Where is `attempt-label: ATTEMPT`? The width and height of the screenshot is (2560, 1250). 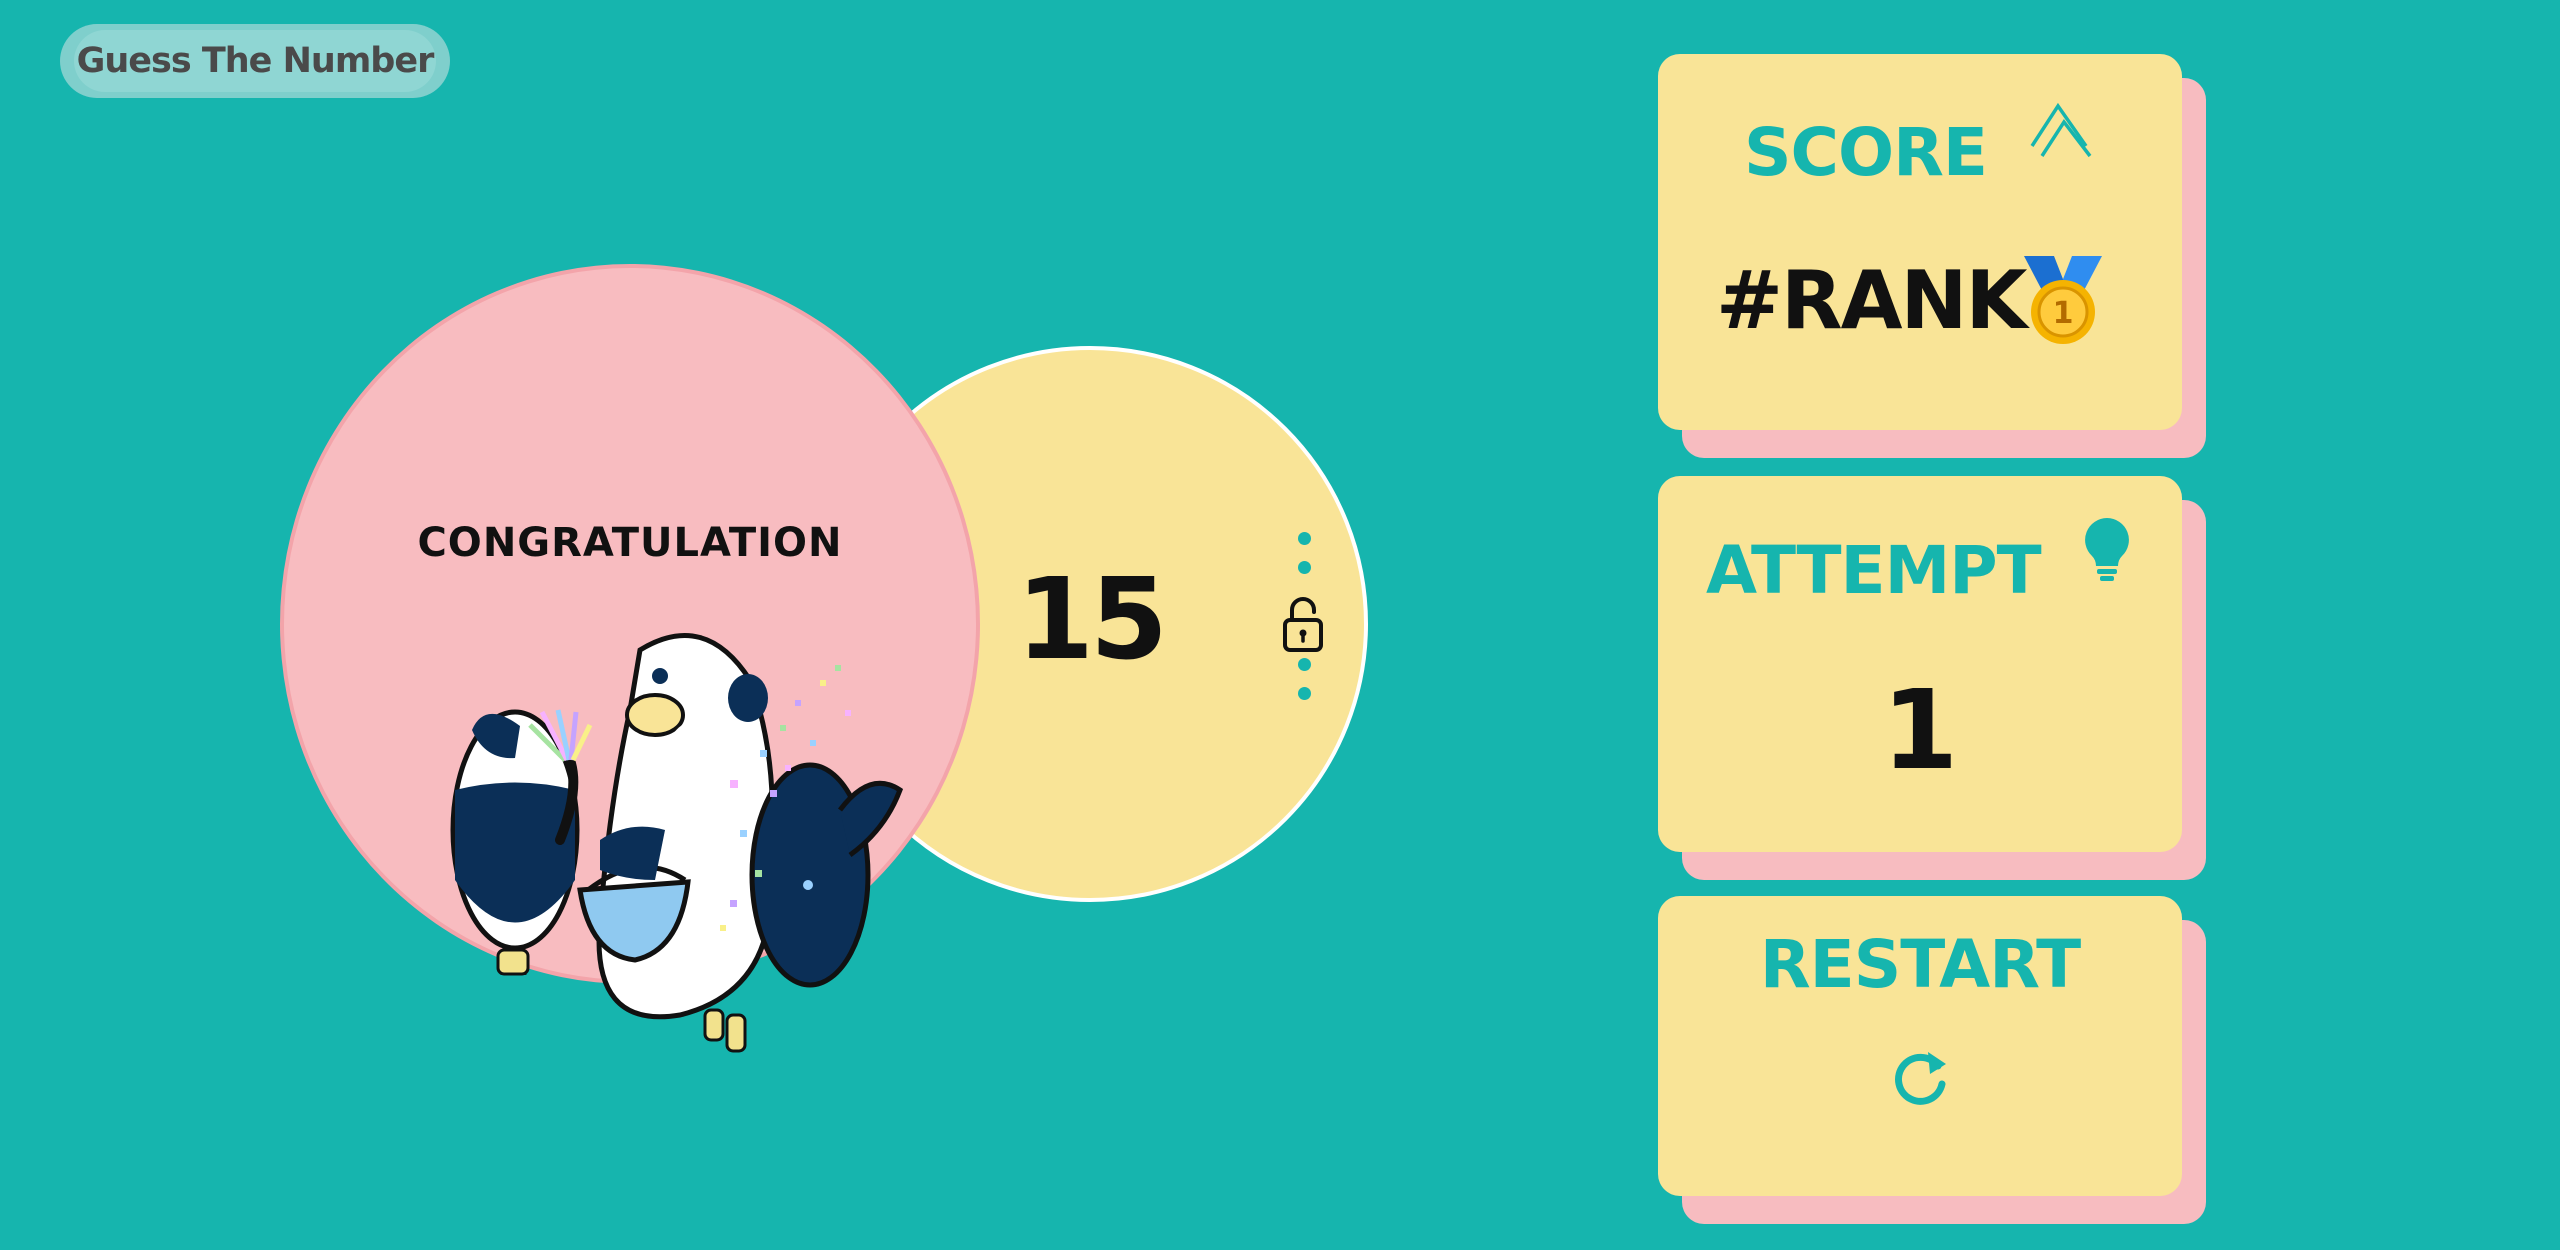 attempt-label: ATTEMPT is located at coordinates (1874, 570).